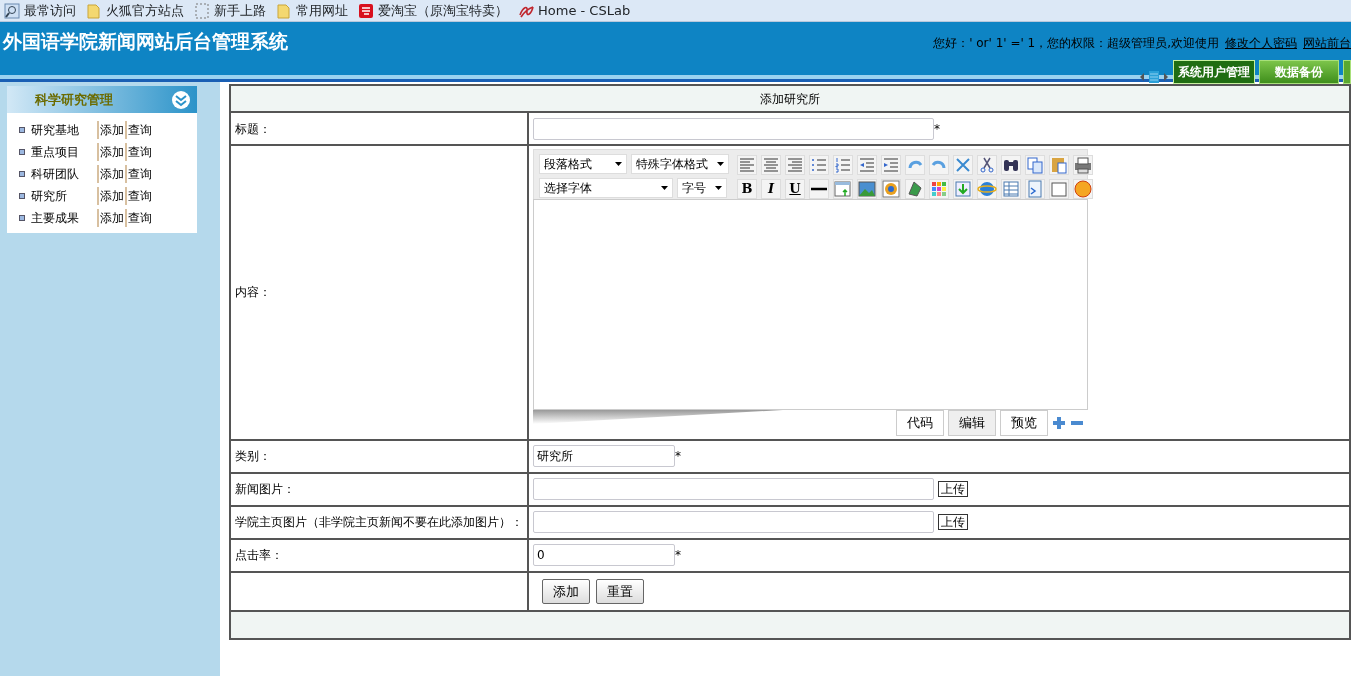  I want to click on menu-tab, so click(1347, 72).